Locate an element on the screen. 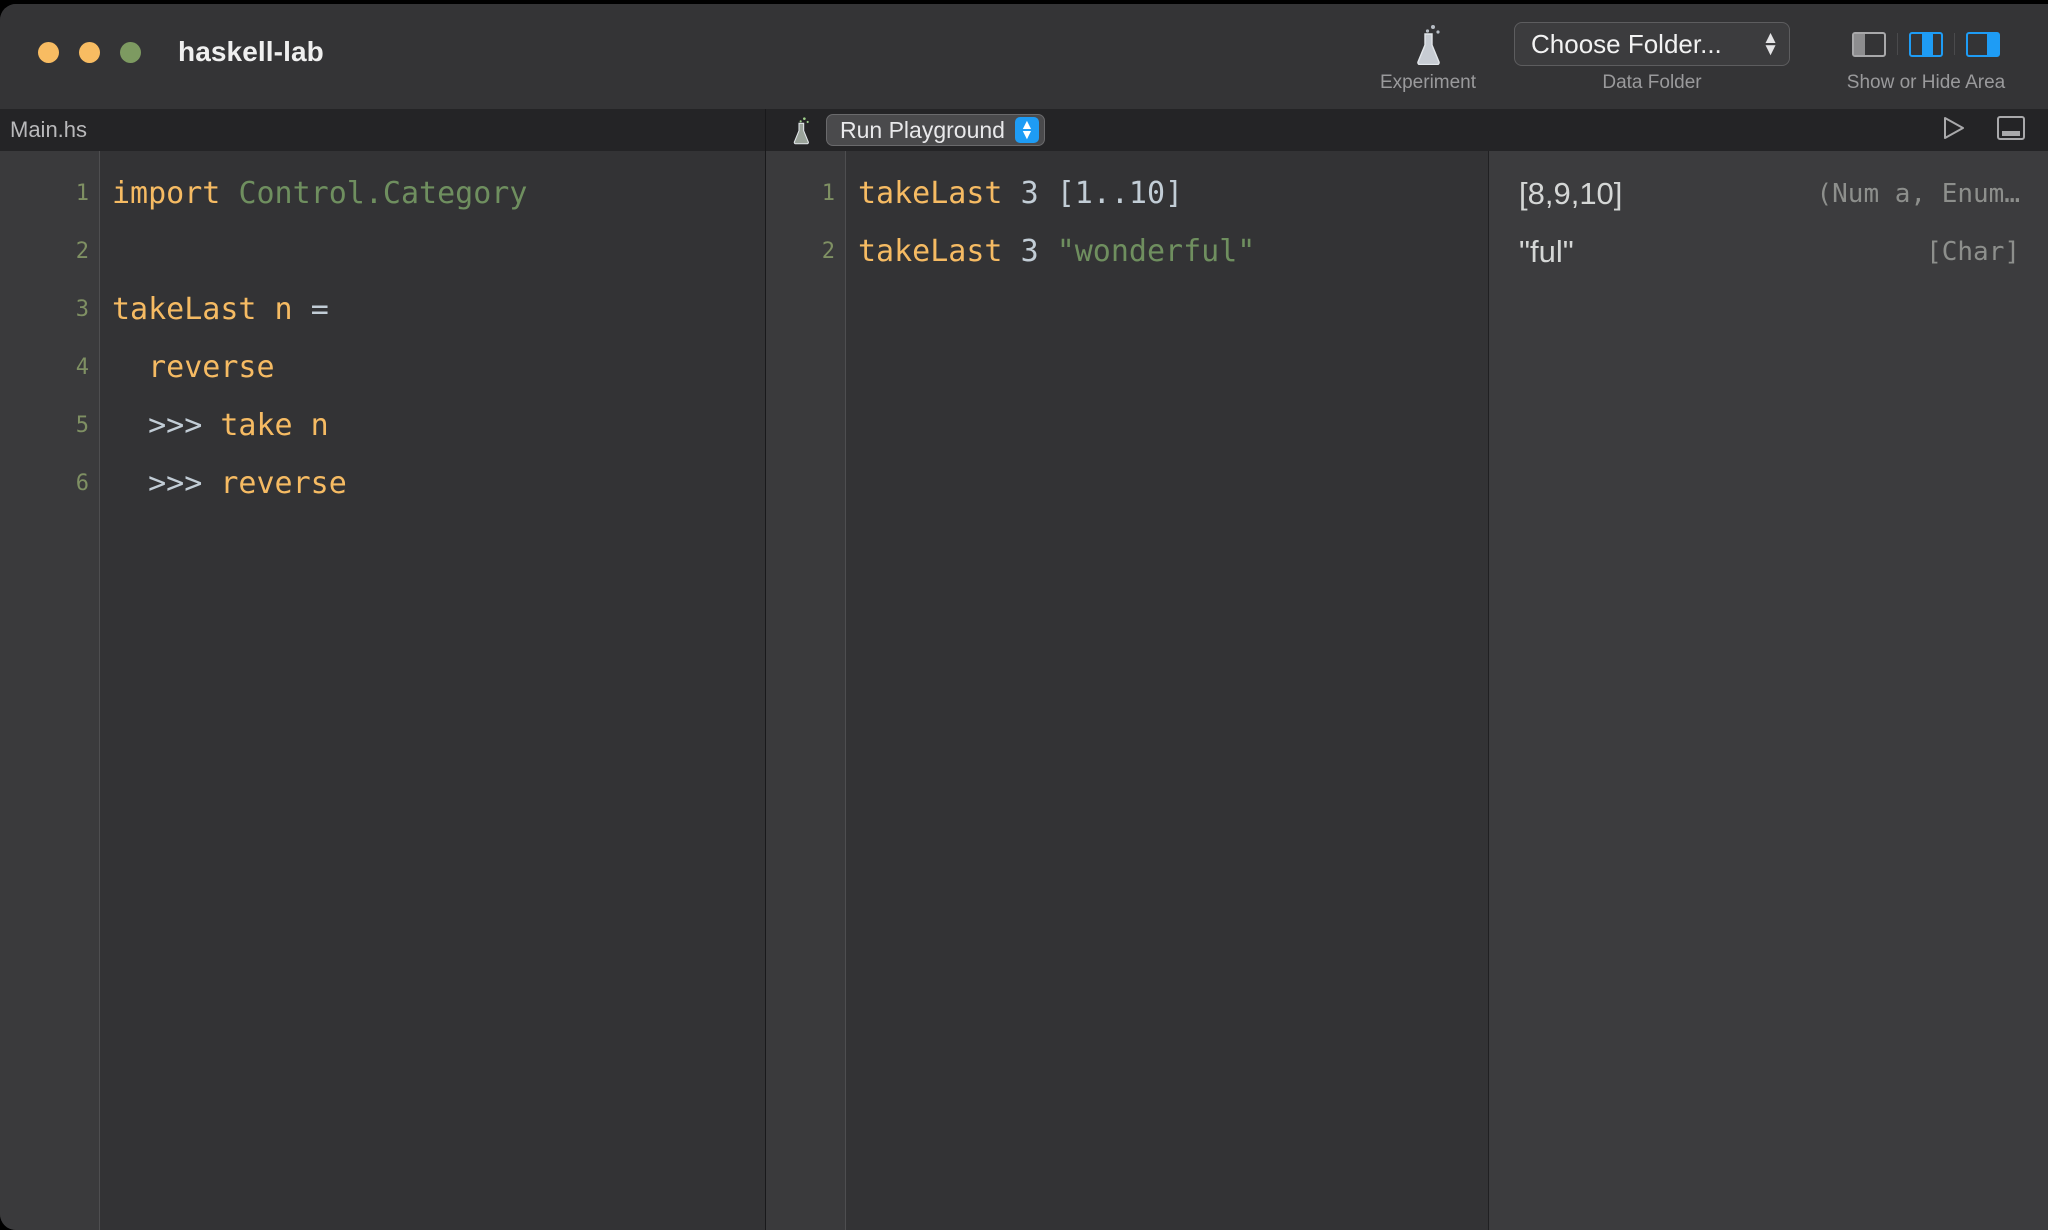 The height and width of the screenshot is (1230, 2048). toolbar-experiment: Experiment is located at coordinates (1428, 58).